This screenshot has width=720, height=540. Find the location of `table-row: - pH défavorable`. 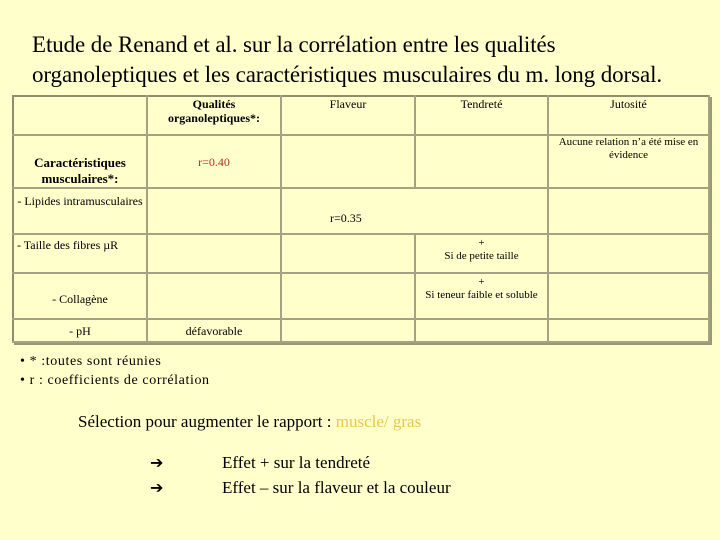

table-row: - pH défavorable is located at coordinates (361, 330).